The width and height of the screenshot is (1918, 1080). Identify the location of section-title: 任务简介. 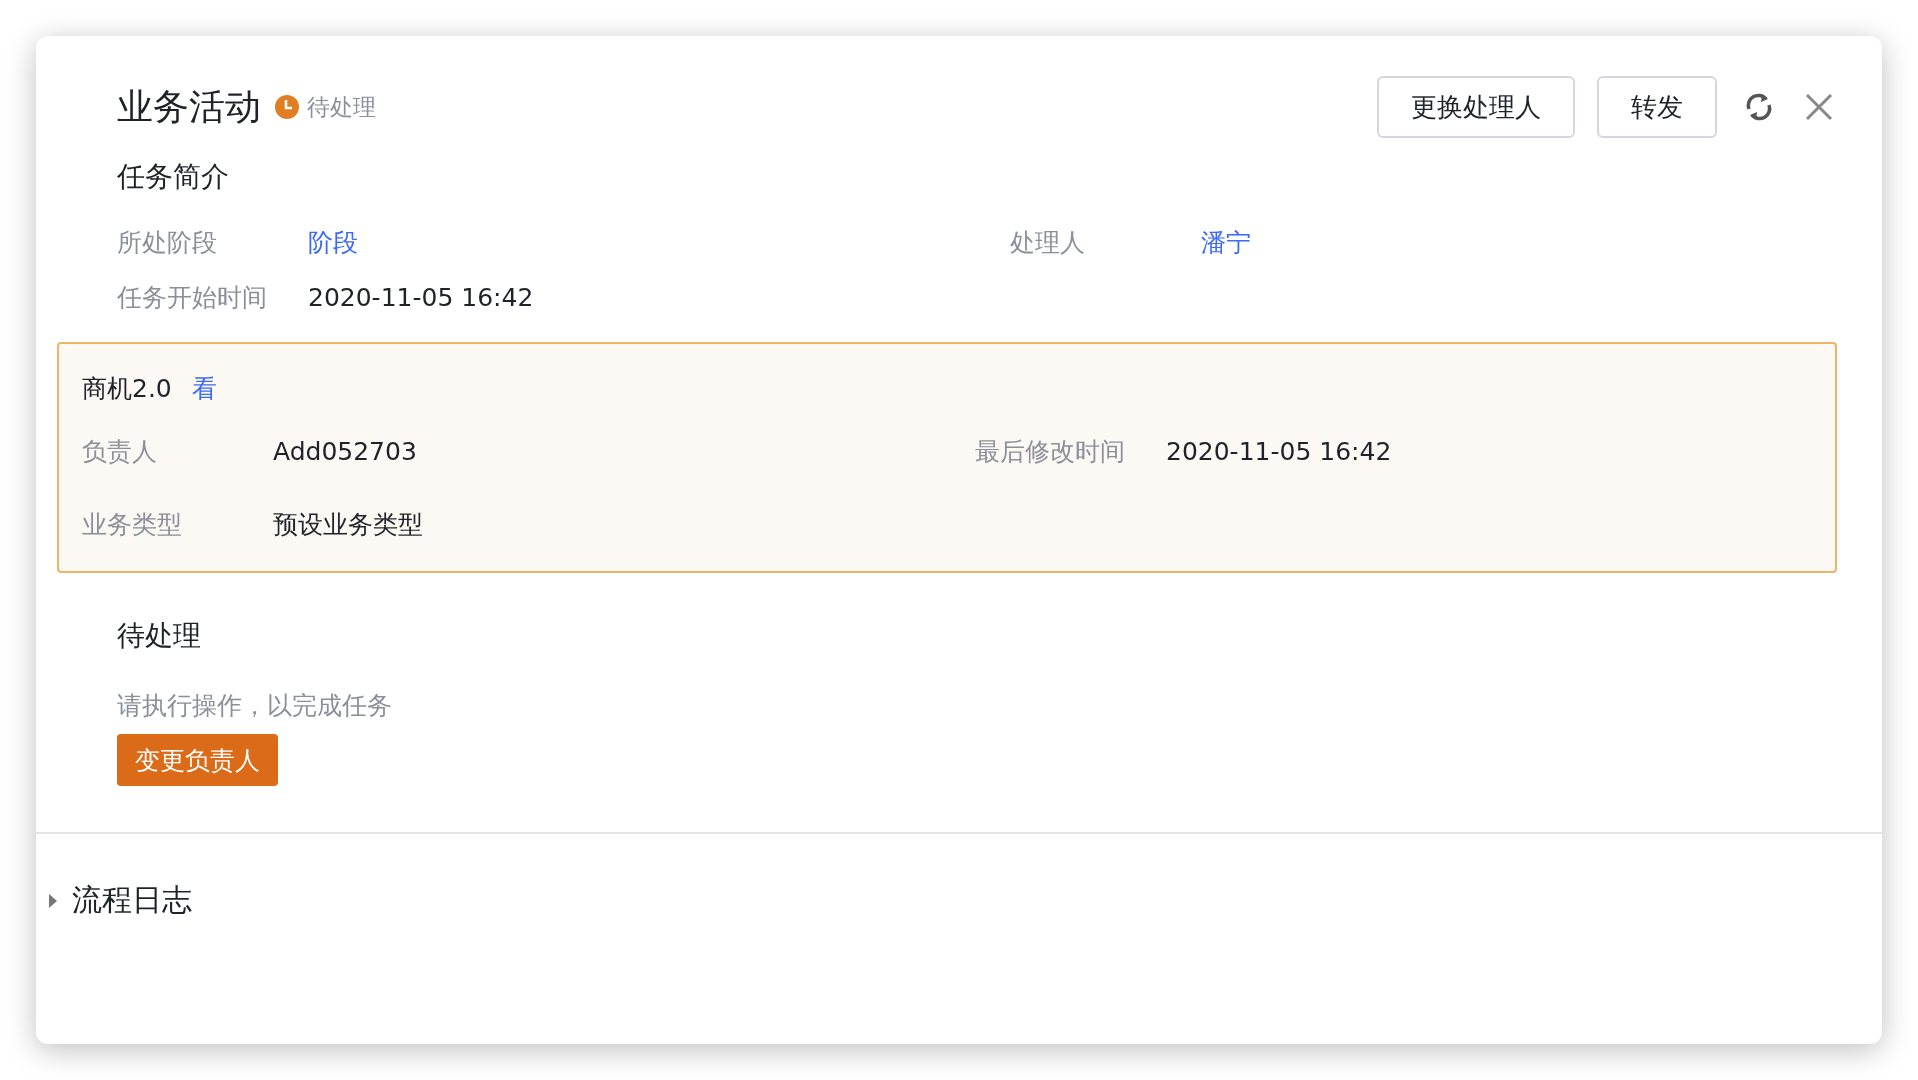
(173, 177).